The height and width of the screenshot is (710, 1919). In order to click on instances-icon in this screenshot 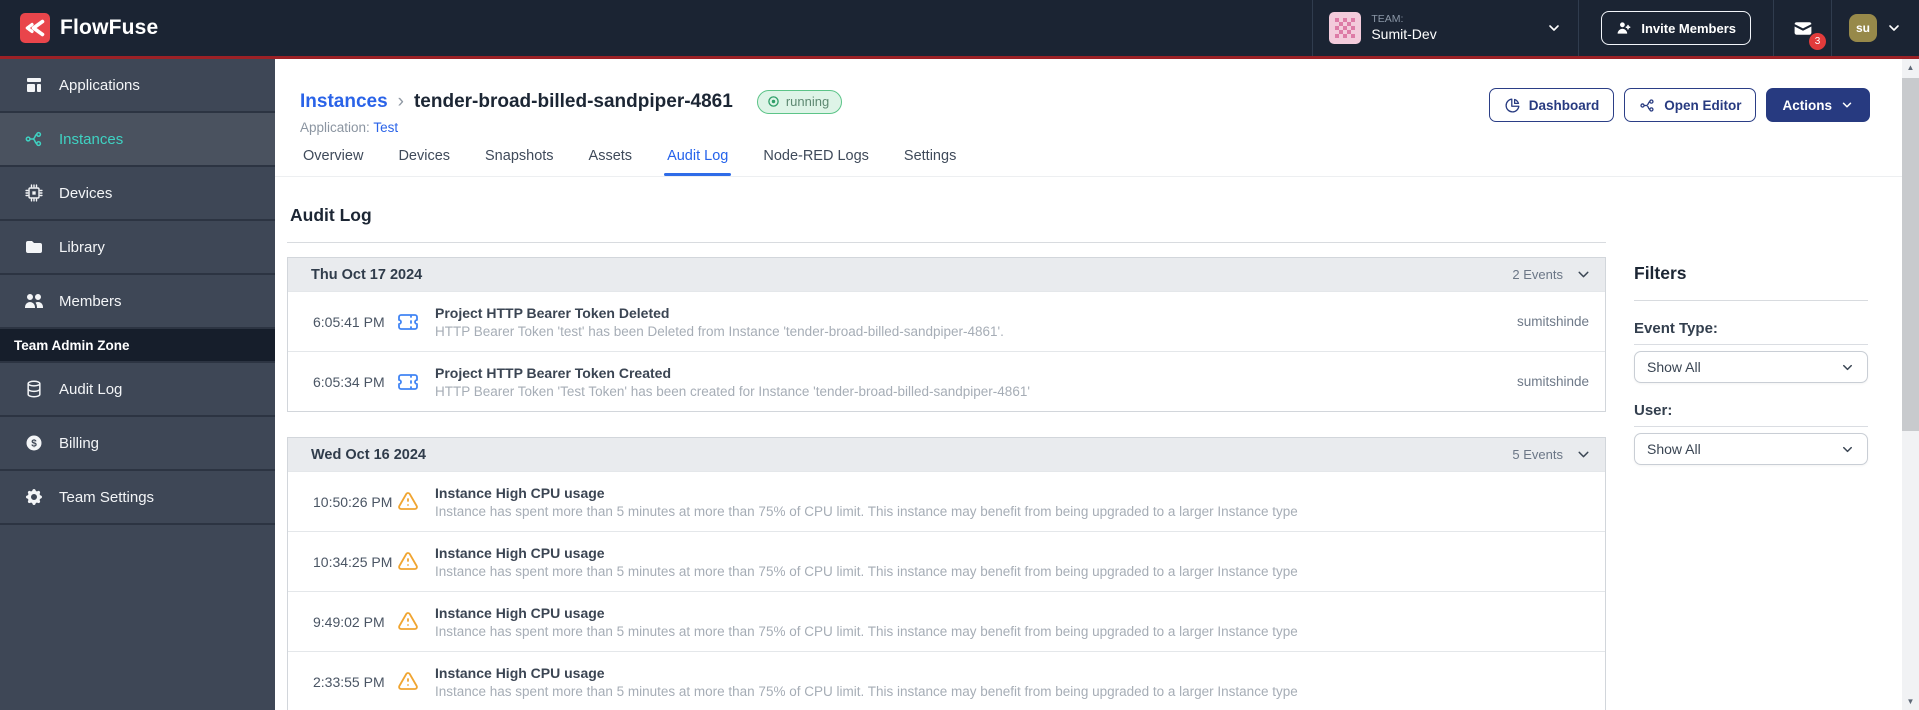, I will do `click(34, 139)`.